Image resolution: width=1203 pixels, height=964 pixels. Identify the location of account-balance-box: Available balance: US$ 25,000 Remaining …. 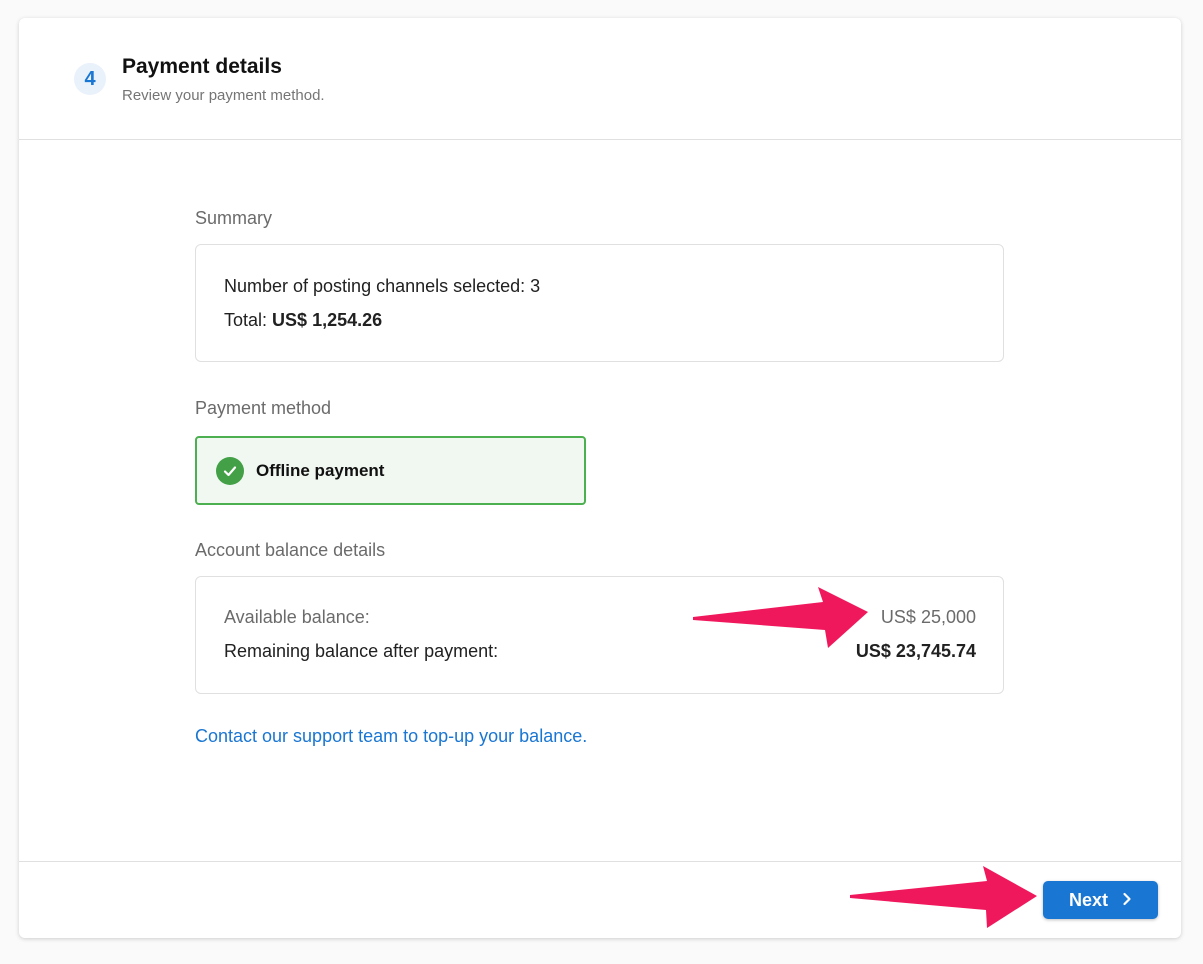
(599, 635).